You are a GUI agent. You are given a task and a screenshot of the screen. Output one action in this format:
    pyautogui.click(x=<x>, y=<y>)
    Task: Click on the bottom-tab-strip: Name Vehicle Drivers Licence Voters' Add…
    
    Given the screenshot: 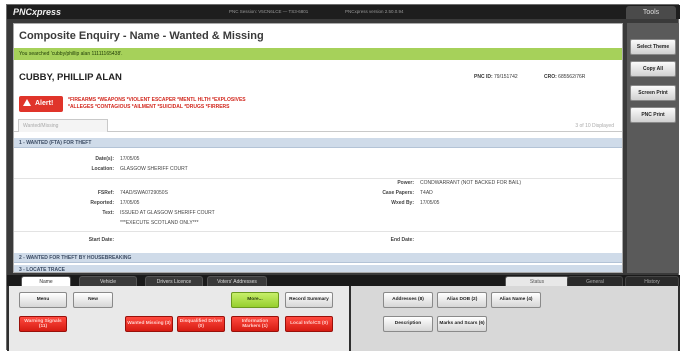 What is the action you would take?
    pyautogui.click(x=343, y=280)
    